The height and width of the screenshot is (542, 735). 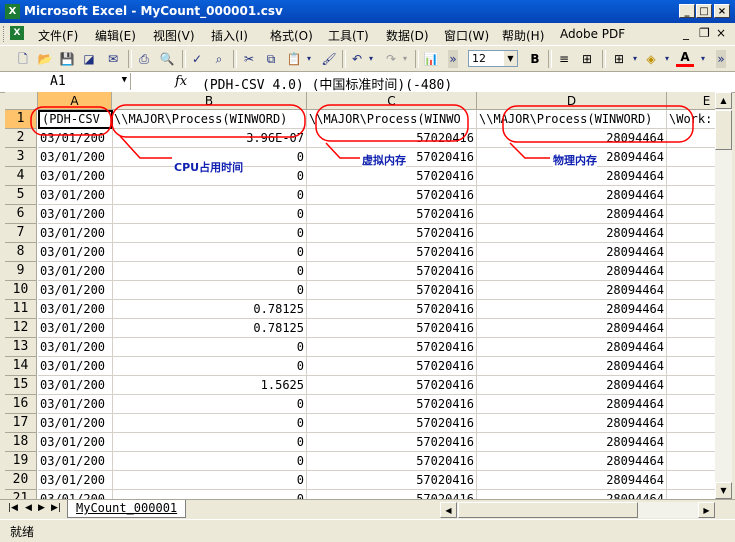 I want to click on menu-file: 文件(F), so click(x=58, y=35).